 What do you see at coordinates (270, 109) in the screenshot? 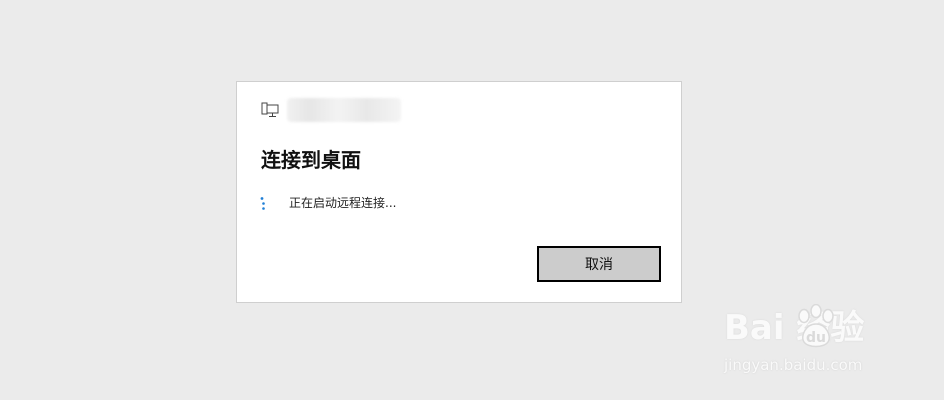
I see `computer-icon` at bounding box center [270, 109].